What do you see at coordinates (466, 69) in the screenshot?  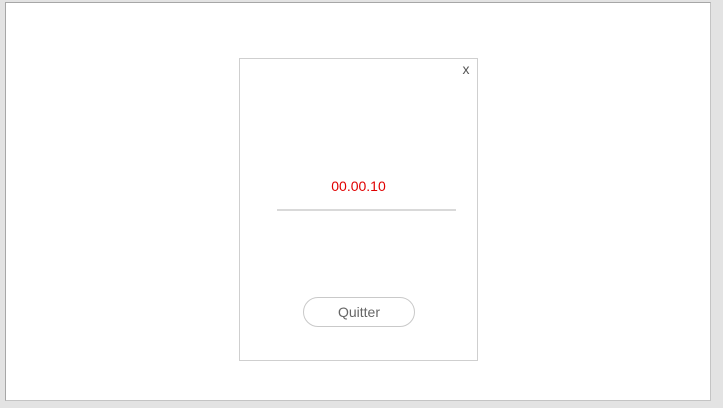 I see `close-icon: x` at bounding box center [466, 69].